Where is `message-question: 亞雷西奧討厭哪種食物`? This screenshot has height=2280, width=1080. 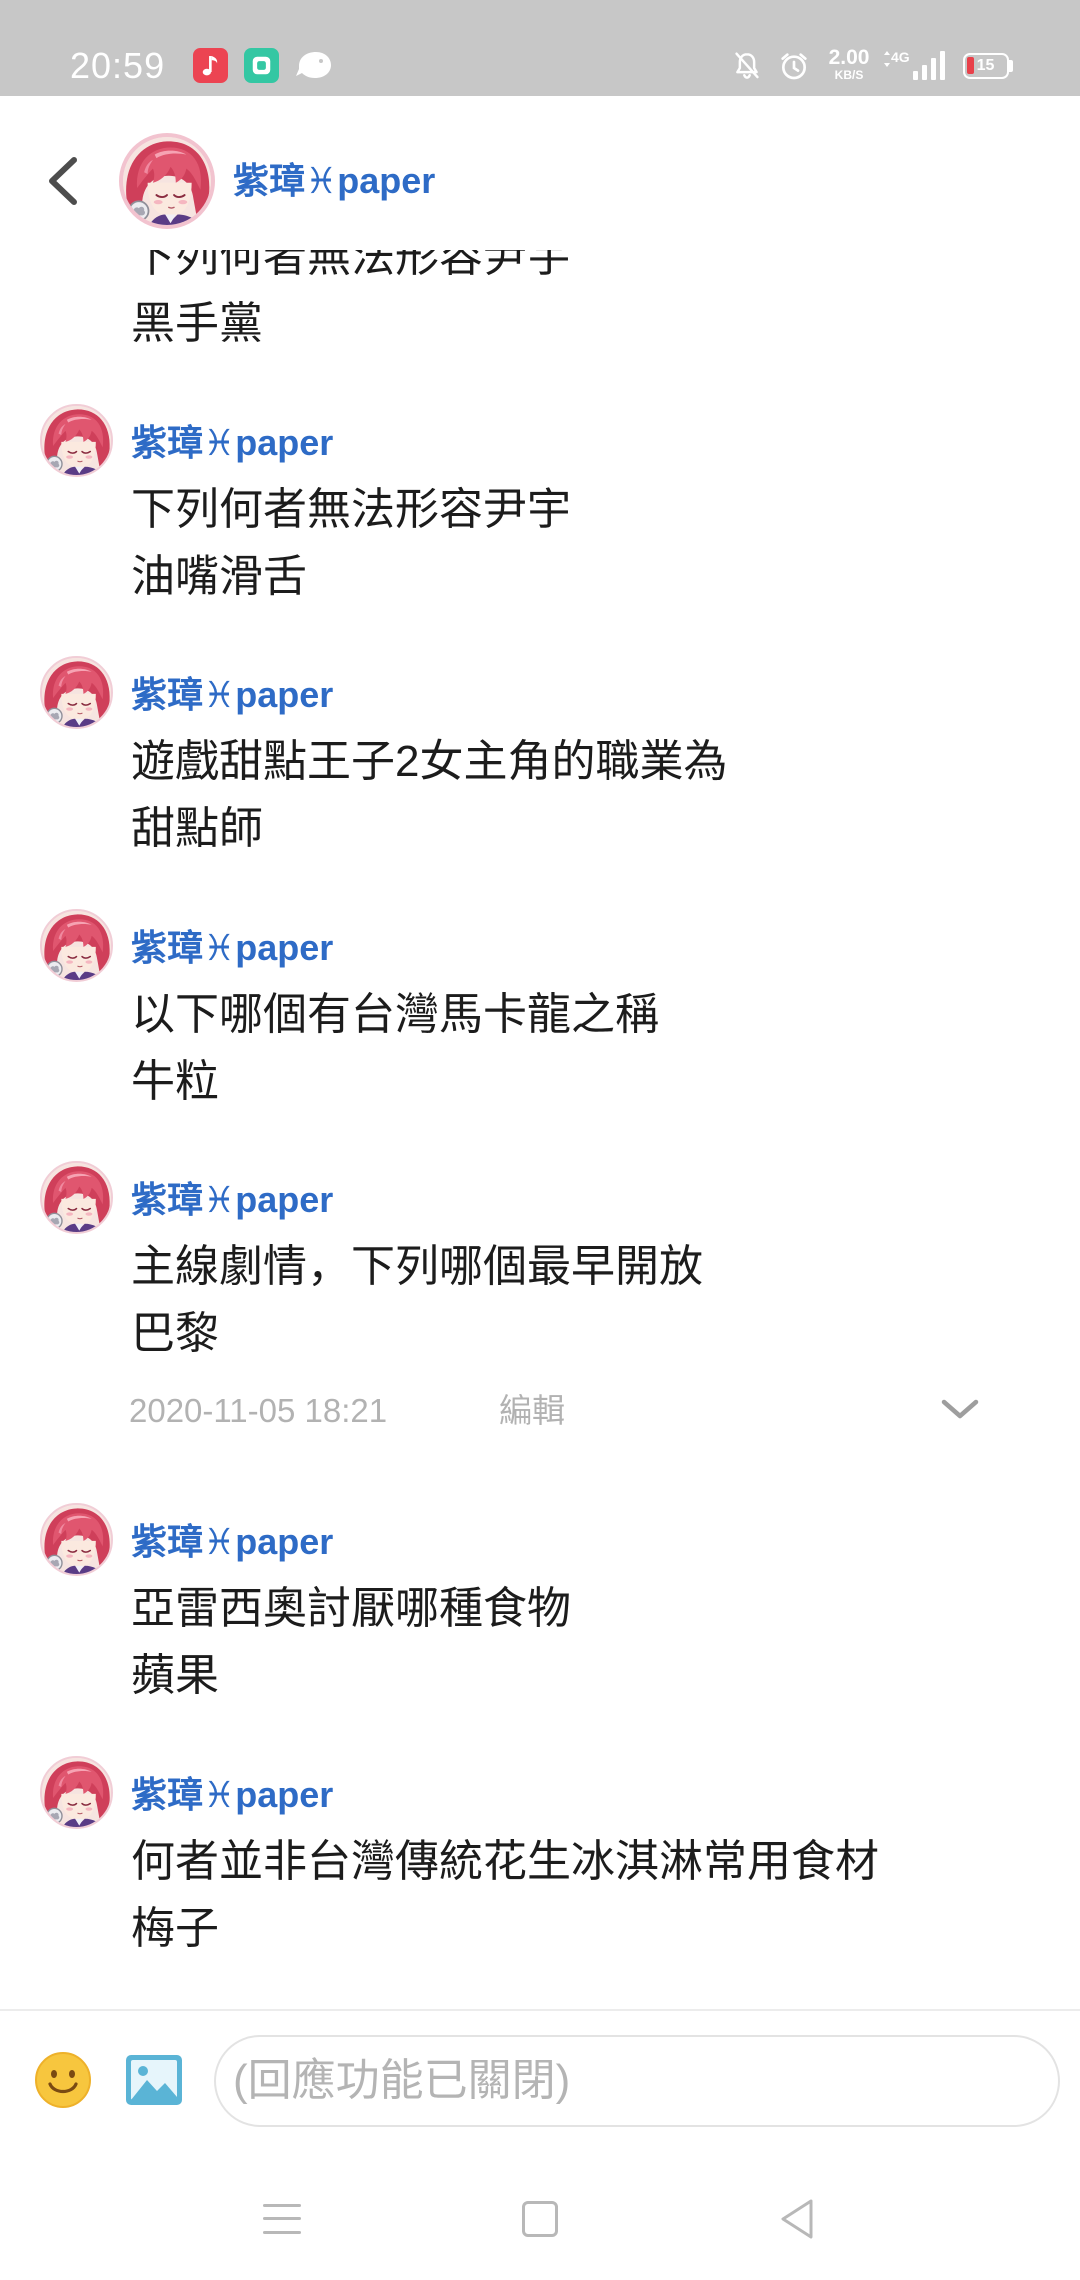
message-question: 亞雷西奧討厭哪種食物 is located at coordinates (351, 1608).